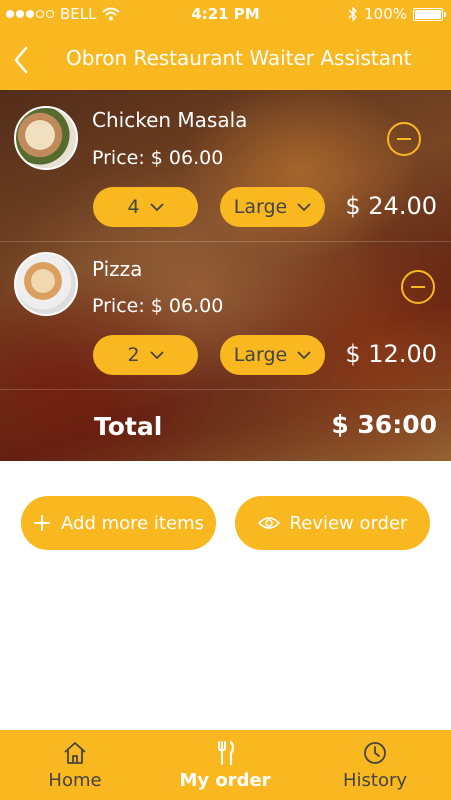 Image resolution: width=451 pixels, height=800 pixels. I want to click on tab-my-order: My order, so click(225, 765).